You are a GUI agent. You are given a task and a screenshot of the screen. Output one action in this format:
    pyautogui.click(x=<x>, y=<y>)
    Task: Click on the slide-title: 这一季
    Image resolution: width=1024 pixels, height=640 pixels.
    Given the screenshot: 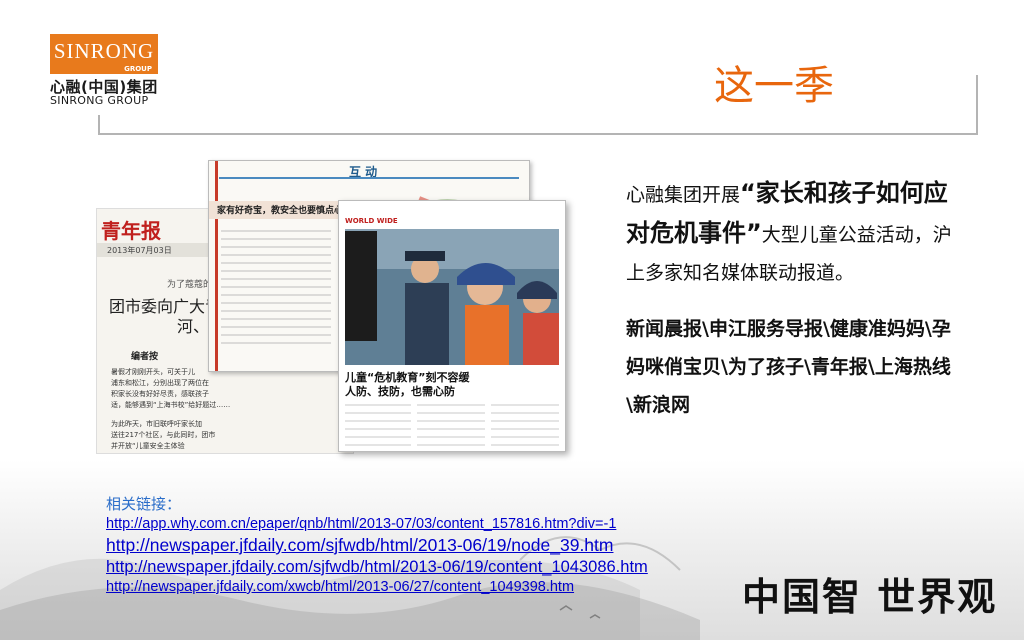 What is the action you would take?
    pyautogui.click(x=774, y=86)
    